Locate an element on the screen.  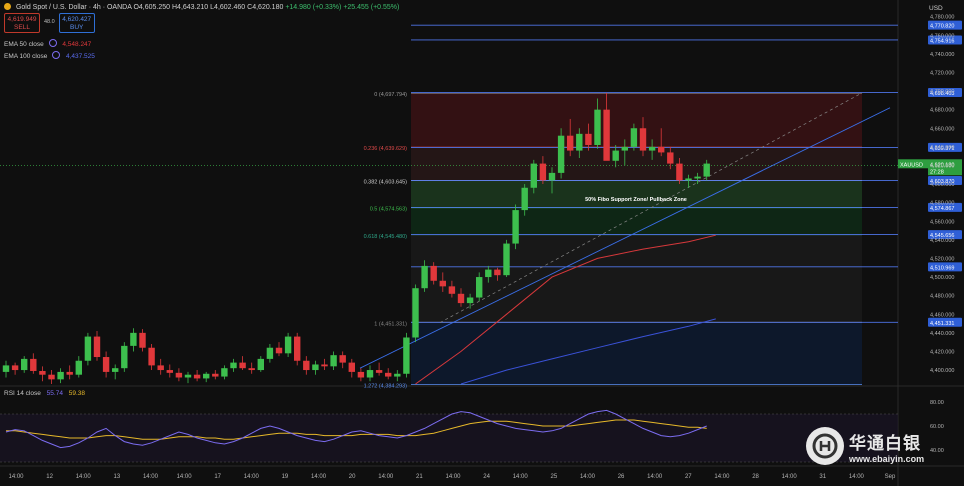
fib-level-label: 0.236 (4,639.629) is located at coordinates (386, 149).